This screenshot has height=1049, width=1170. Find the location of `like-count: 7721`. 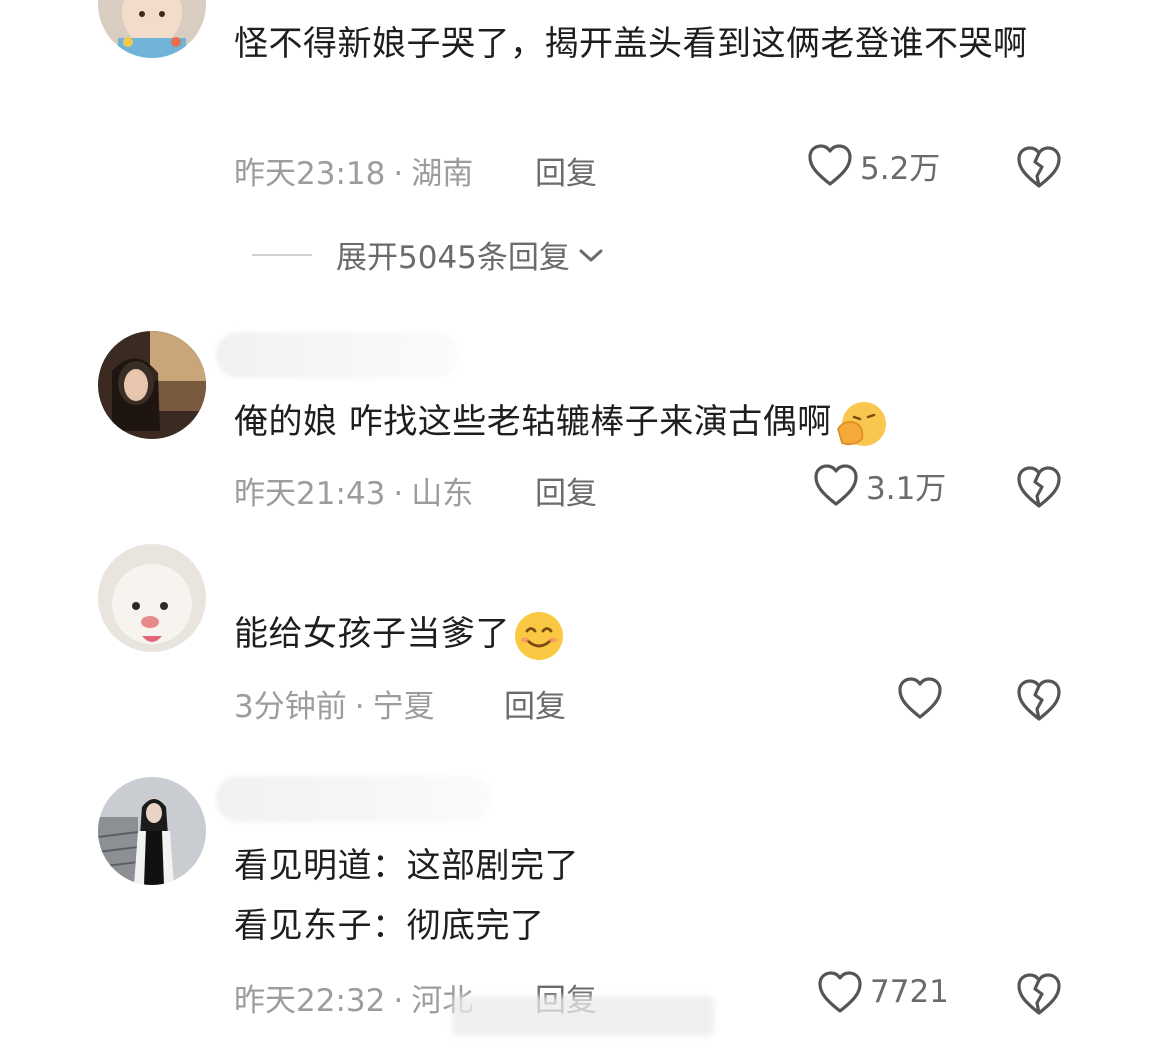

like-count: 7721 is located at coordinates (909, 992).